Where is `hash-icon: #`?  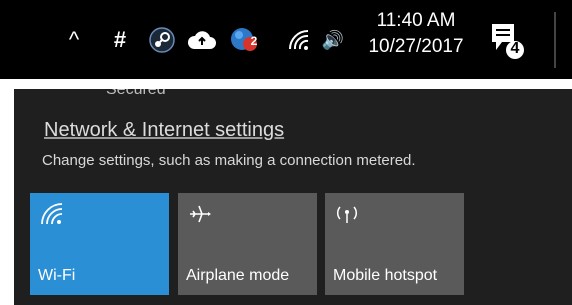 hash-icon: # is located at coordinates (120, 40).